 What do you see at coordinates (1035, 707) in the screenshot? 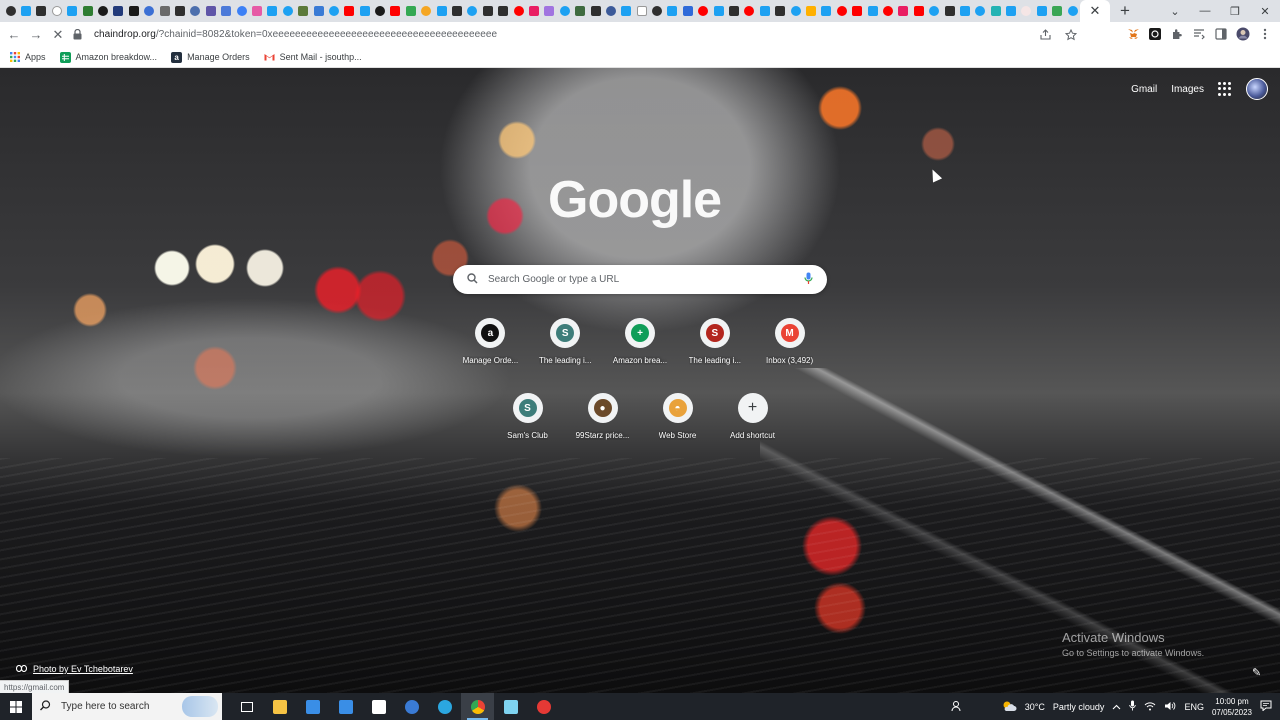
I see `weather-temp: 30°C` at bounding box center [1035, 707].